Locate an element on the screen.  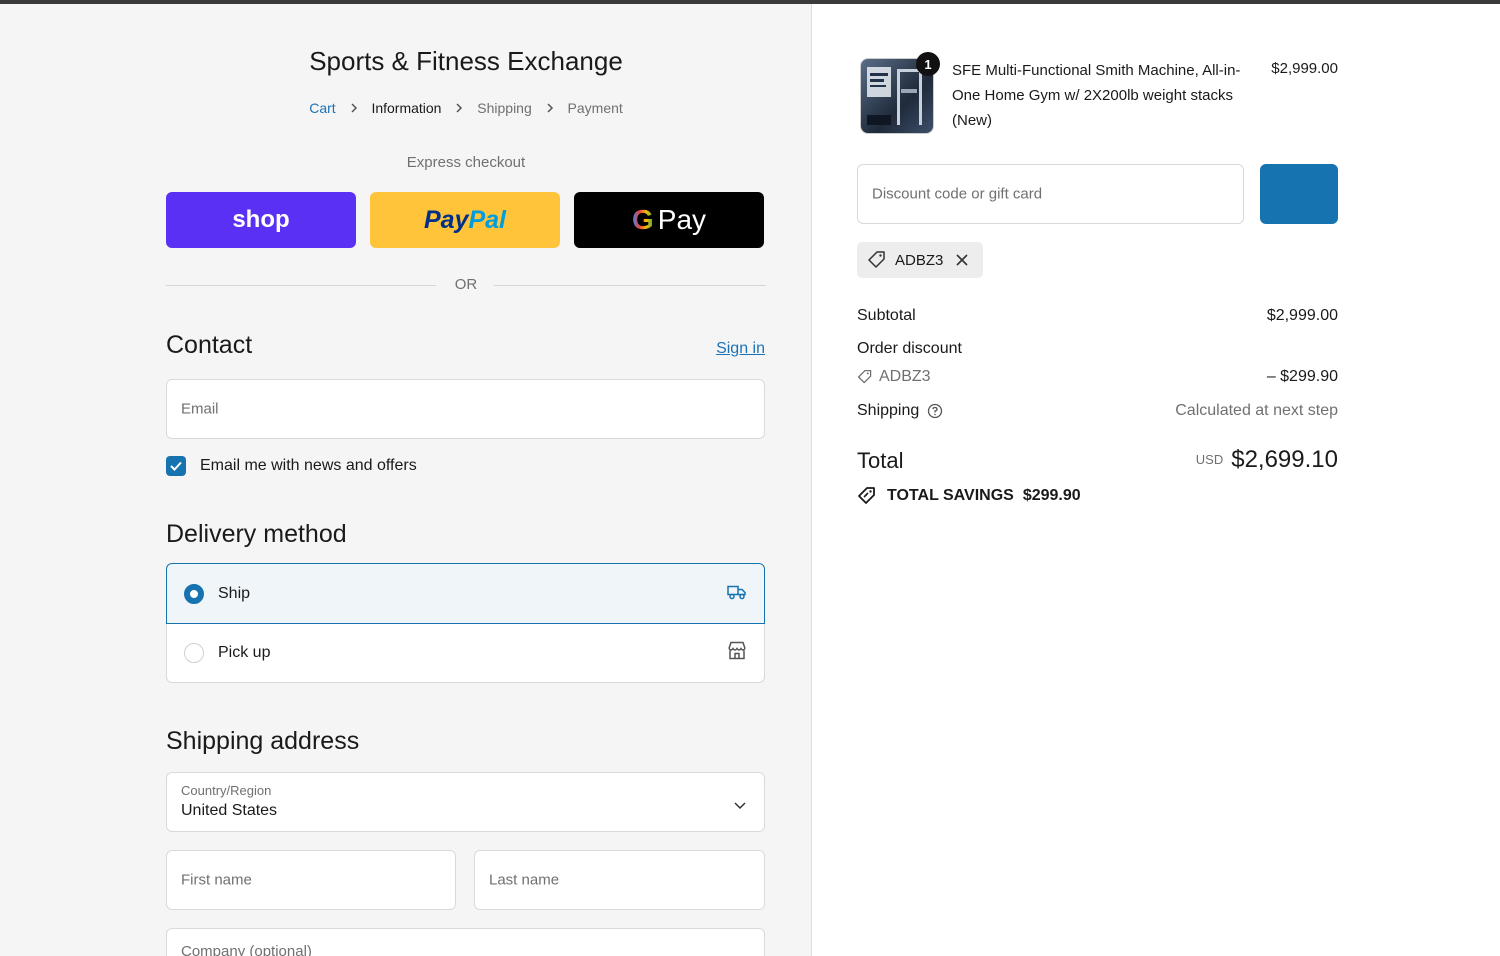
savings-value: $299.90 is located at coordinates (1051, 495).